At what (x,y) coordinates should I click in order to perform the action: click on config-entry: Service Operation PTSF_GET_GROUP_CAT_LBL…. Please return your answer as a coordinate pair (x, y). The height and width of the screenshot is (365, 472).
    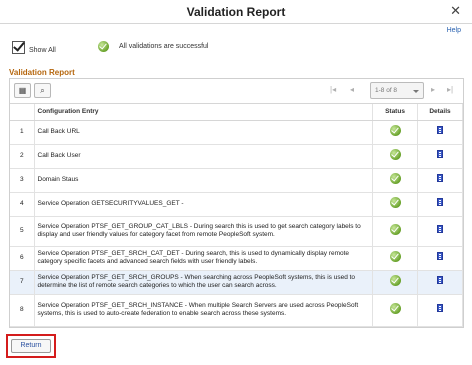
    Looking at the image, I should click on (203, 231).